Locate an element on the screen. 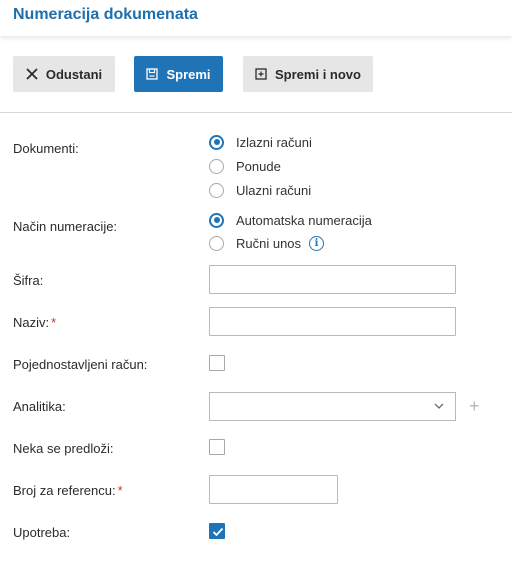 The height and width of the screenshot is (562, 512). do-not-suggest-checkbox is located at coordinates (217, 447).